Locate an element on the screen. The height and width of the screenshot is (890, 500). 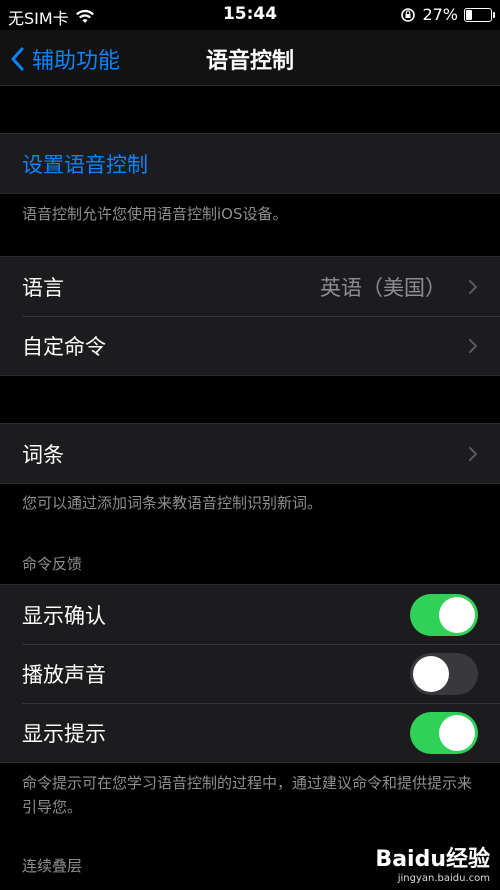
battery-icon is located at coordinates (479, 14).